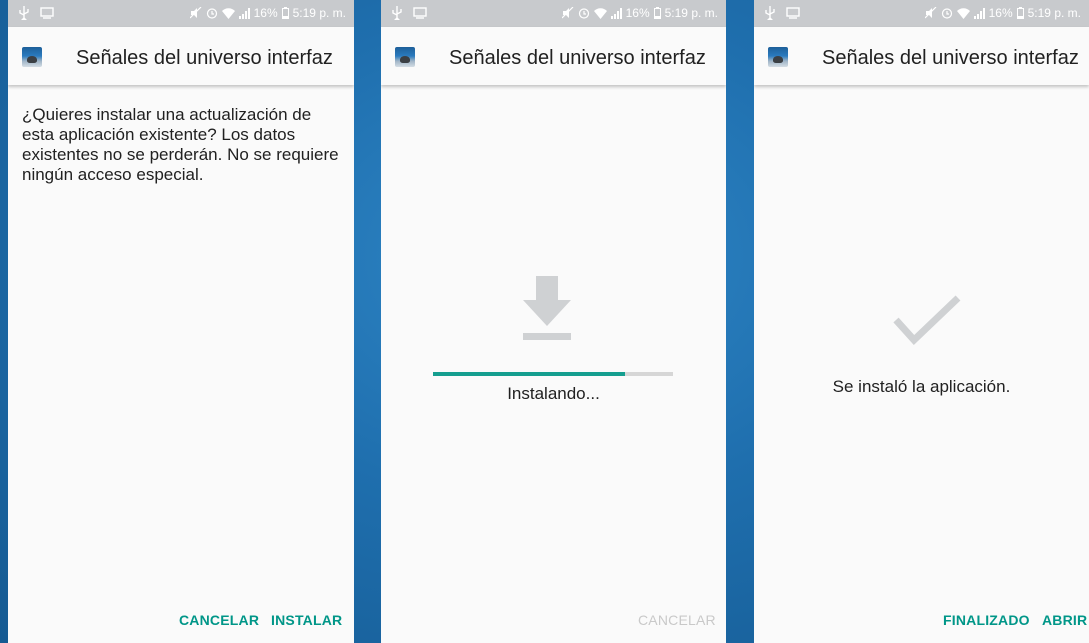 The width and height of the screenshot is (1089, 643). Describe the element at coordinates (927, 322) in the screenshot. I see `checkmark-icon` at that location.